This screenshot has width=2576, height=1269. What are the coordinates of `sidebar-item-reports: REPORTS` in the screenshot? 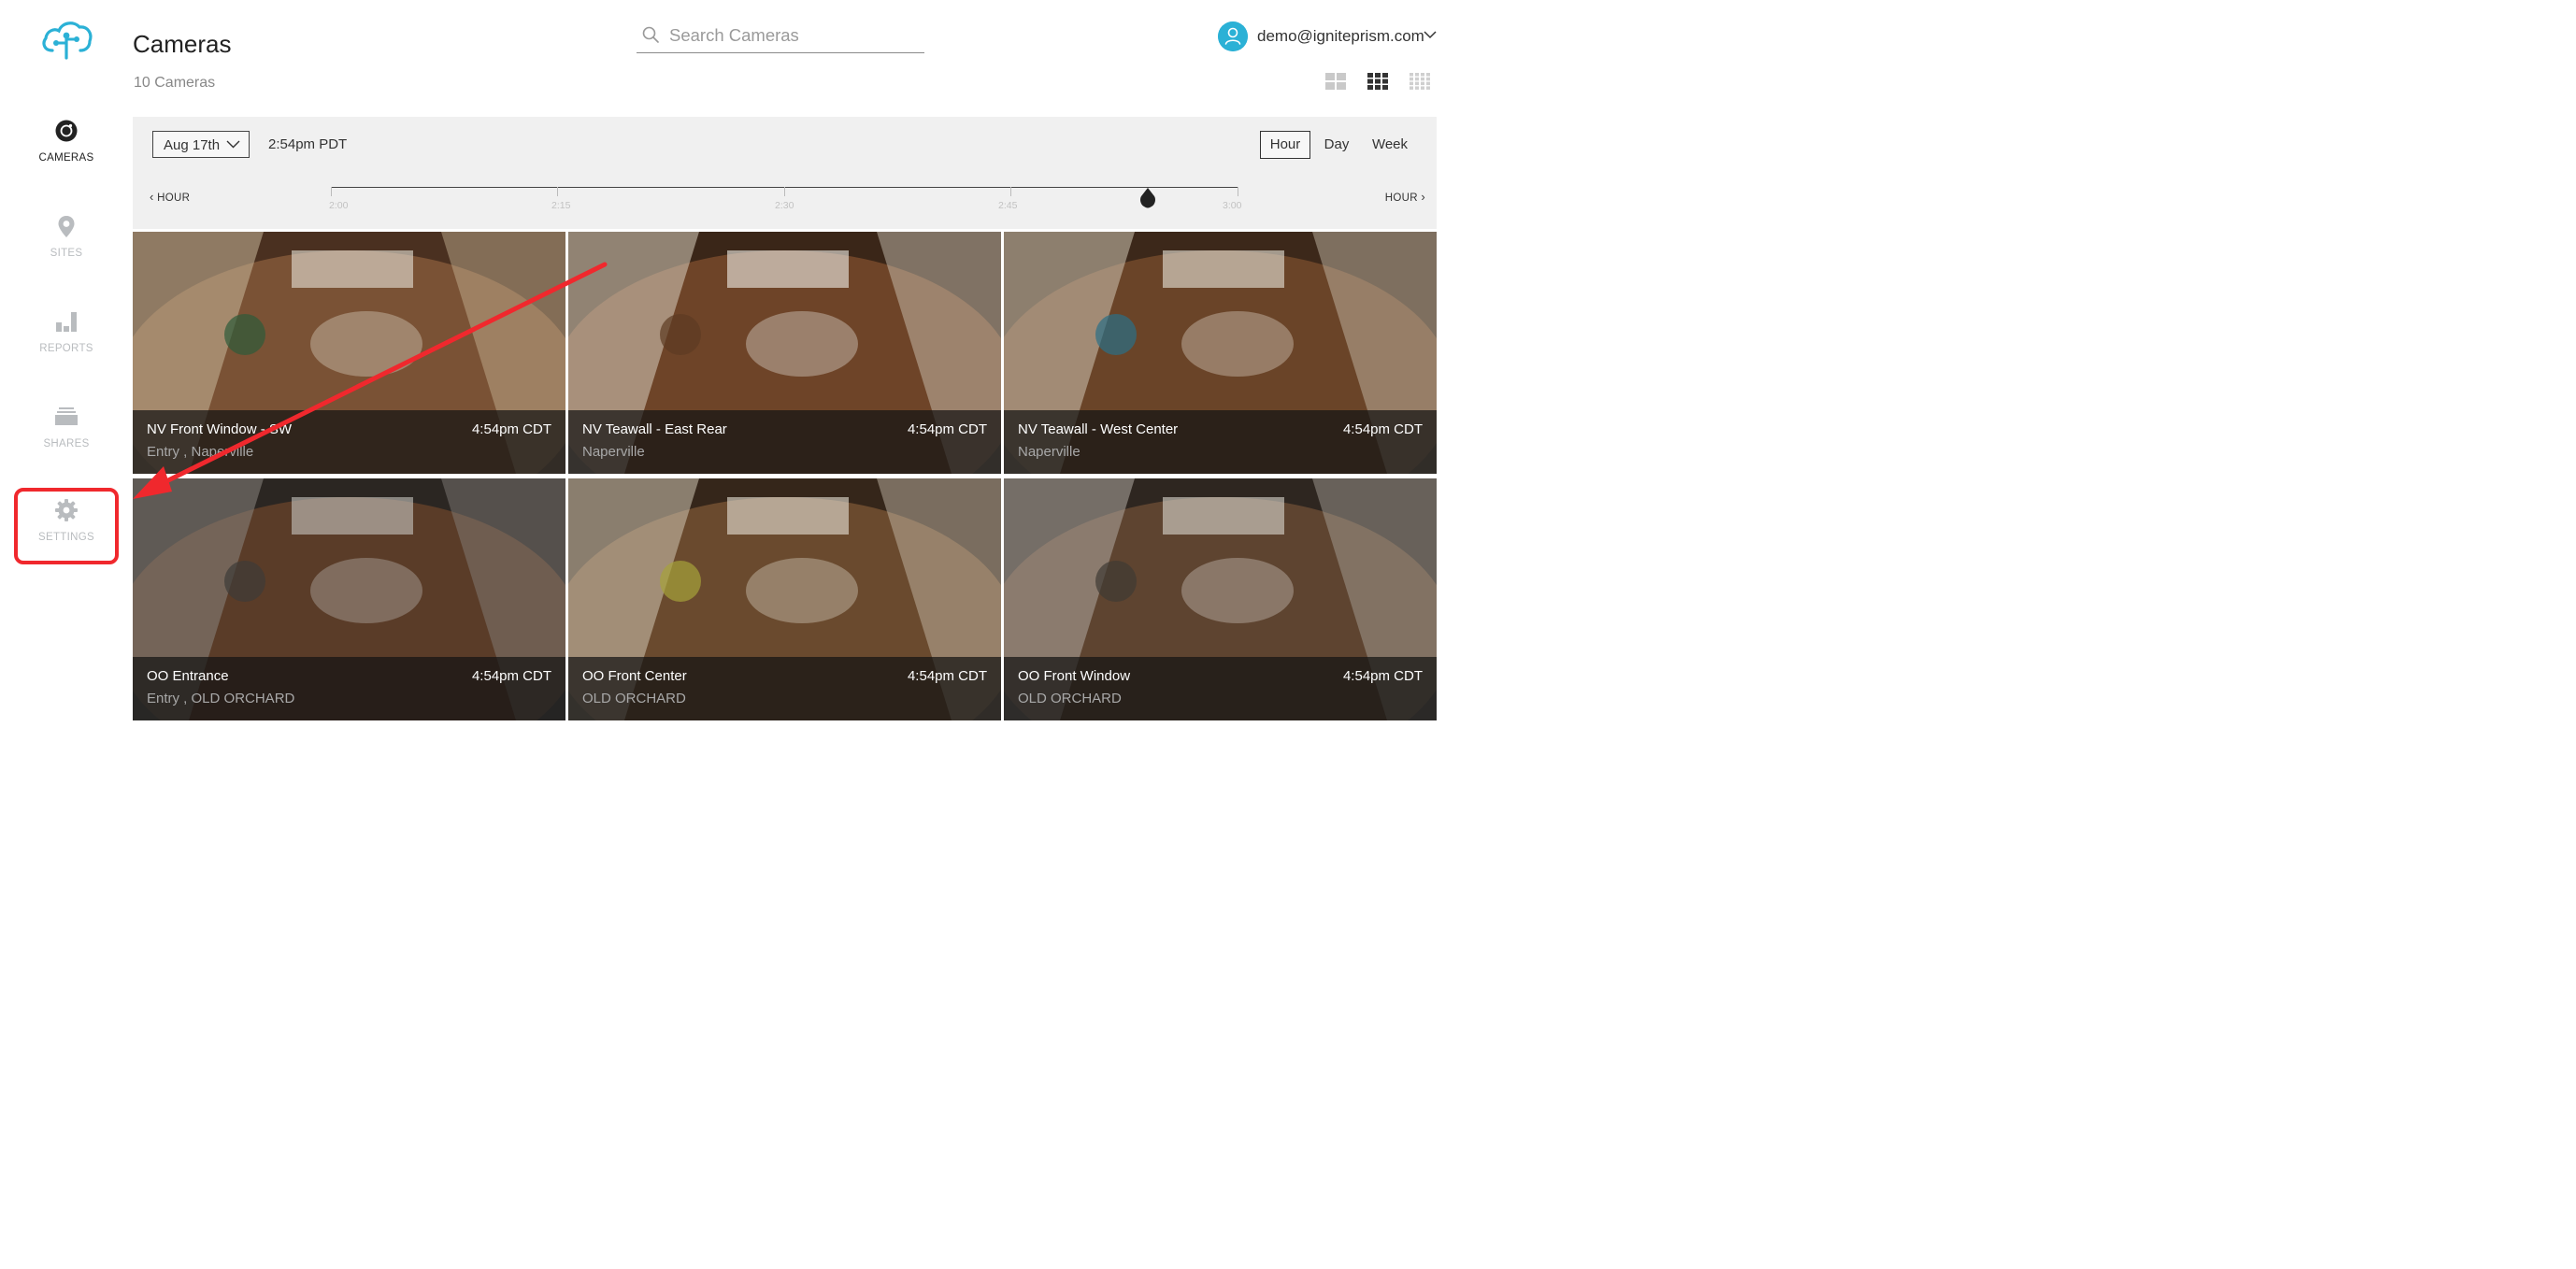 It's located at (66, 331).